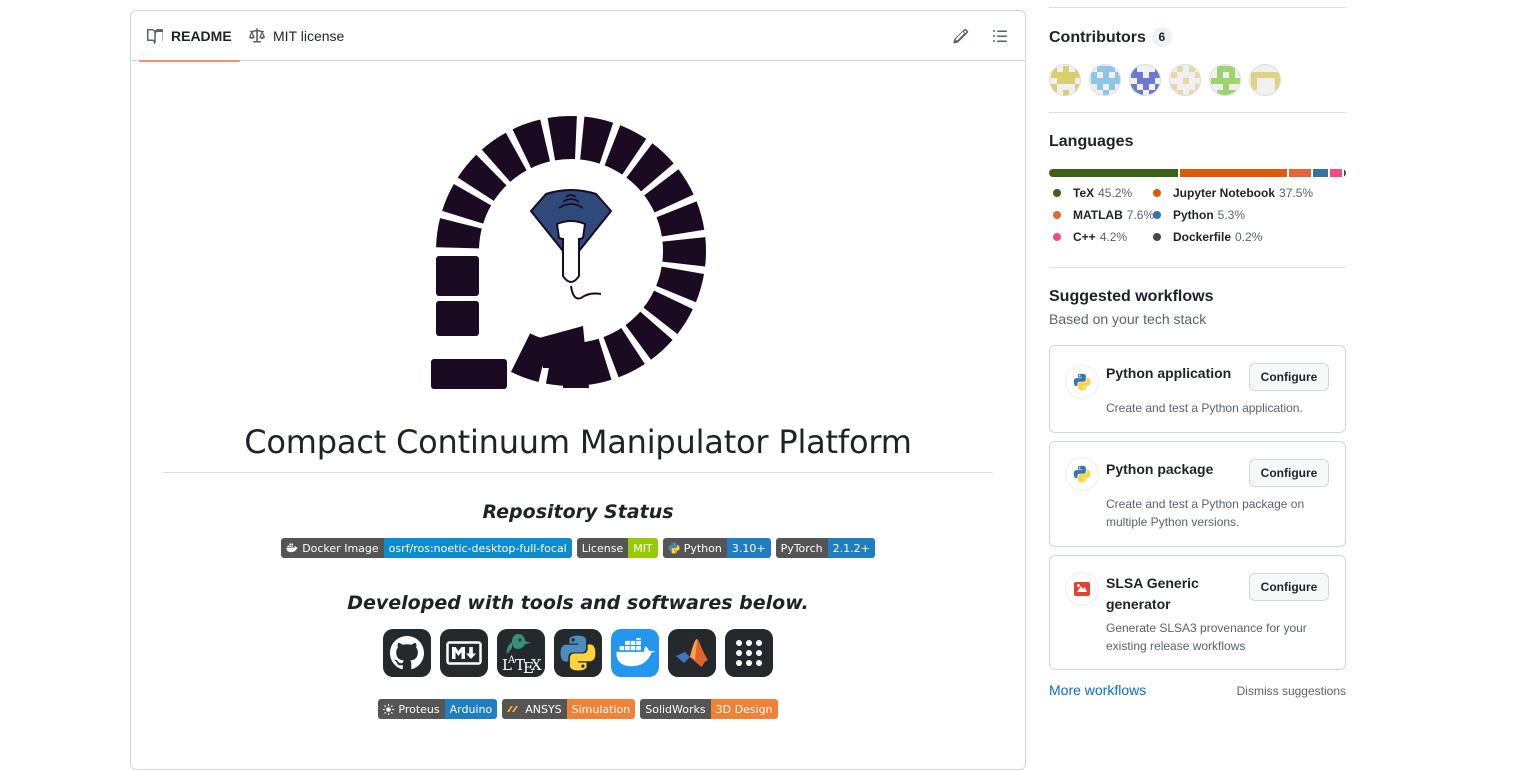 This screenshot has height=770, width=1518. Describe the element at coordinates (1082, 589) in the screenshot. I see `slsa-icon` at that location.